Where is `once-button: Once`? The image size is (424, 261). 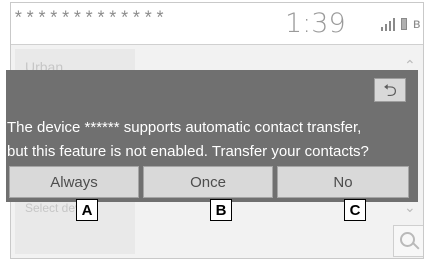
once-button: Once is located at coordinates (208, 182).